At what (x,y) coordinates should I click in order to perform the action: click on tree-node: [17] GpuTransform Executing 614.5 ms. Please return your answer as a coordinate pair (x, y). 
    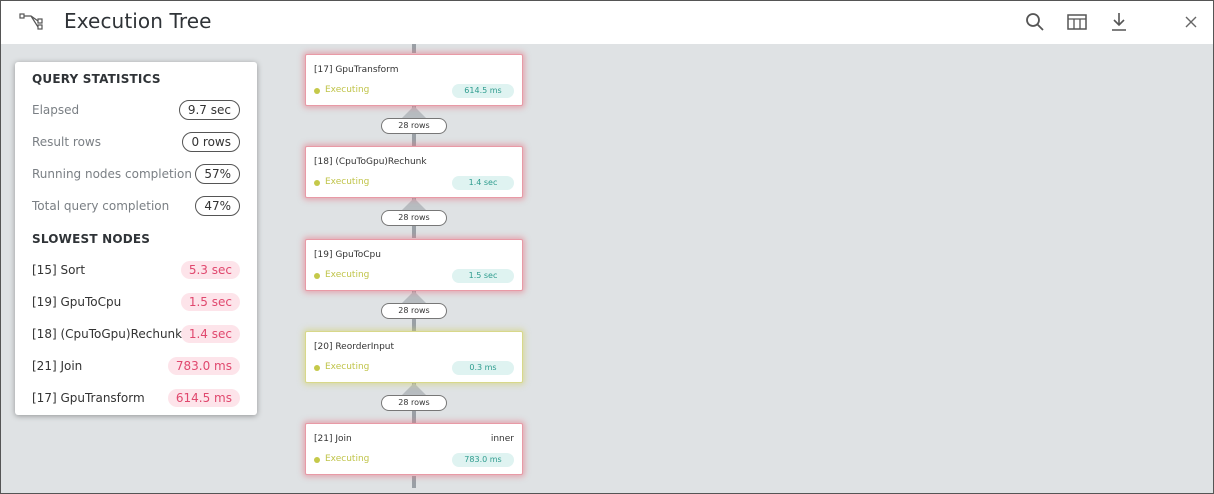
    Looking at the image, I should click on (414, 80).